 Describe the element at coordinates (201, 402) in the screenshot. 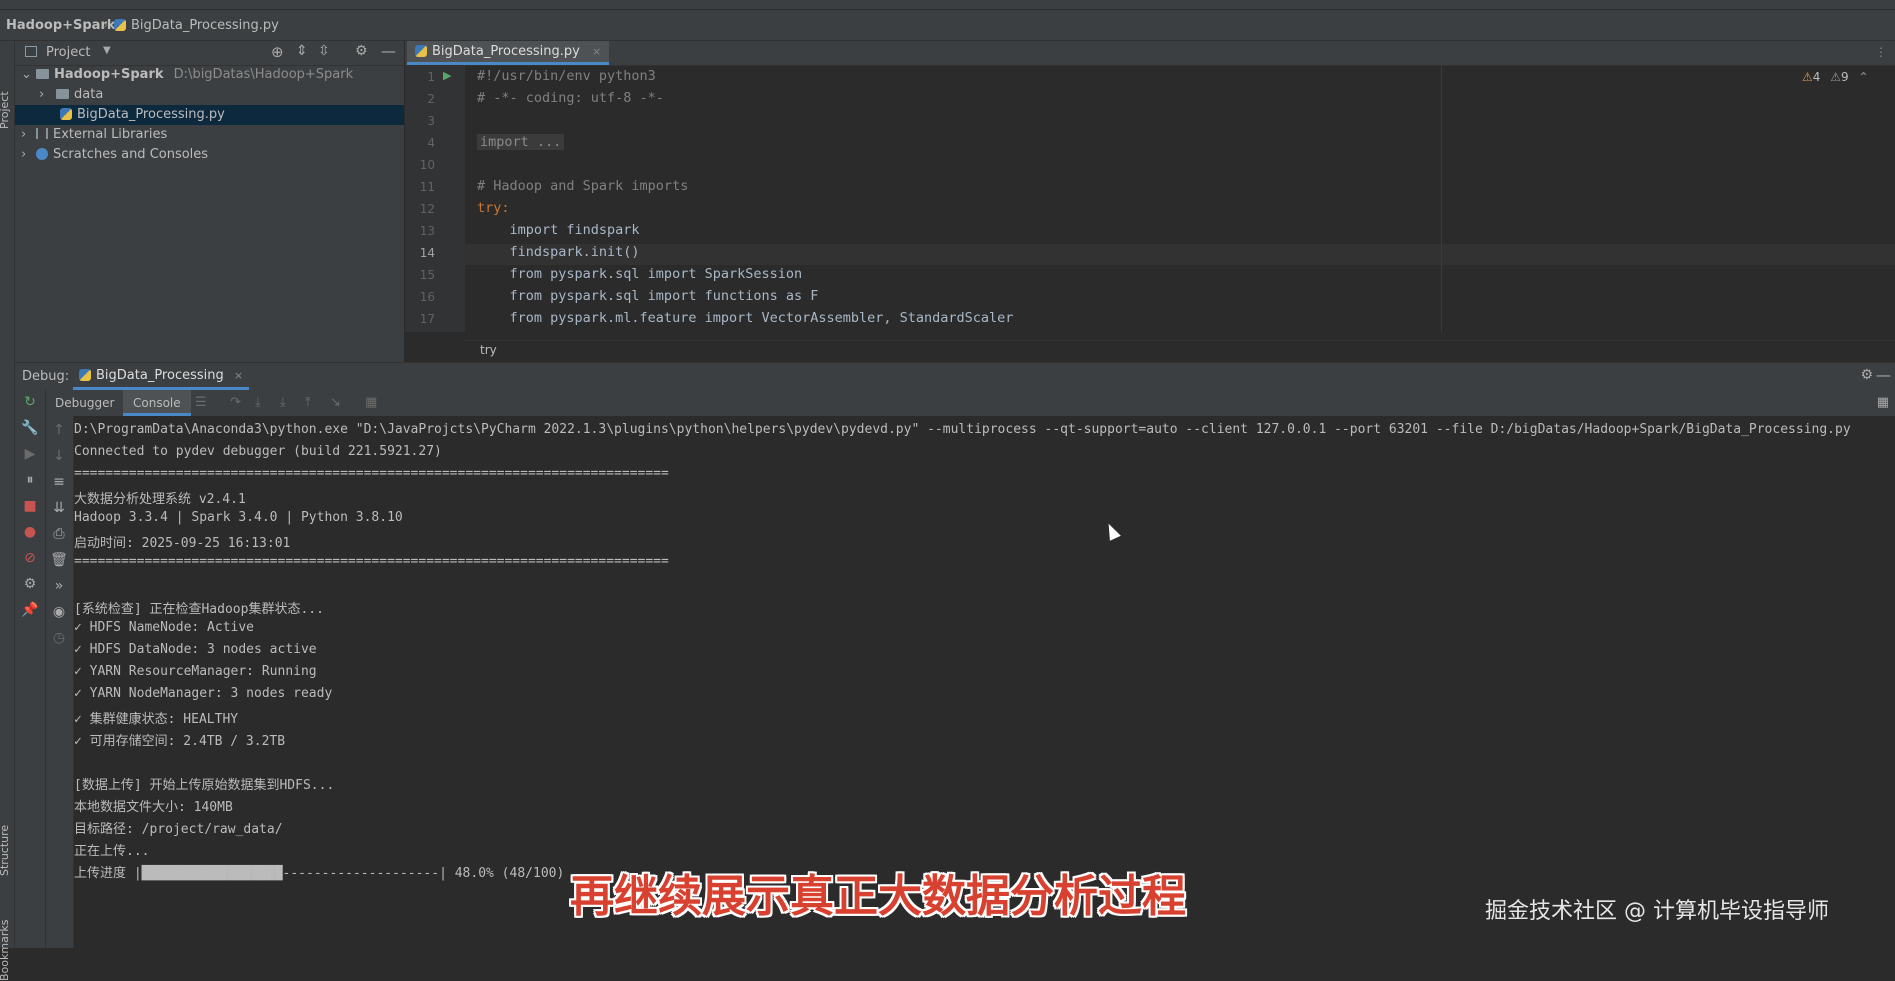

I see `threads-icon: ☰` at that location.